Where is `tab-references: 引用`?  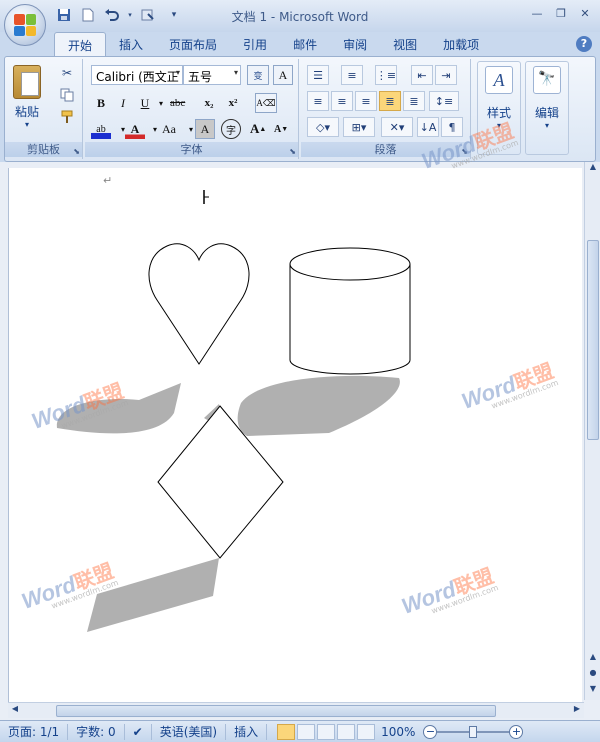 tab-references: 引用 is located at coordinates (255, 44).